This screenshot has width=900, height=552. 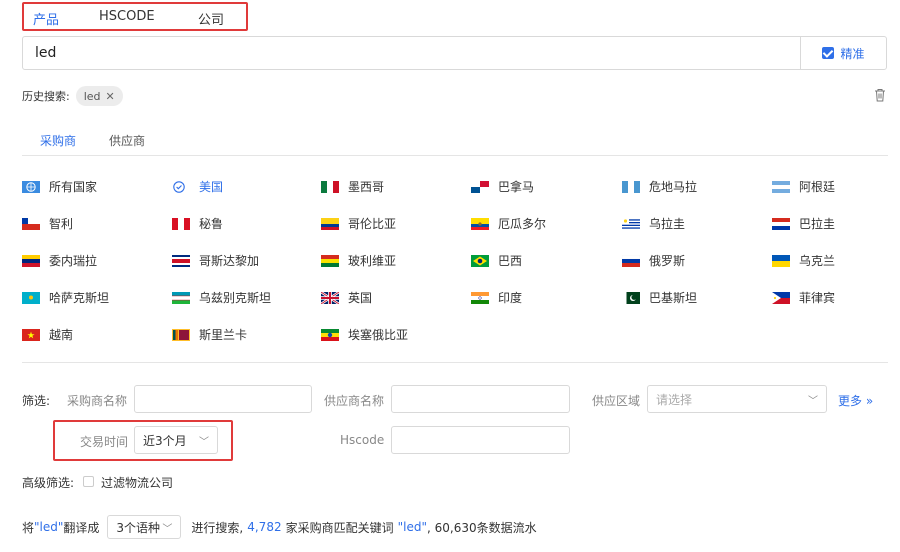 What do you see at coordinates (31, 260) in the screenshot?
I see `venezuela-flag` at bounding box center [31, 260].